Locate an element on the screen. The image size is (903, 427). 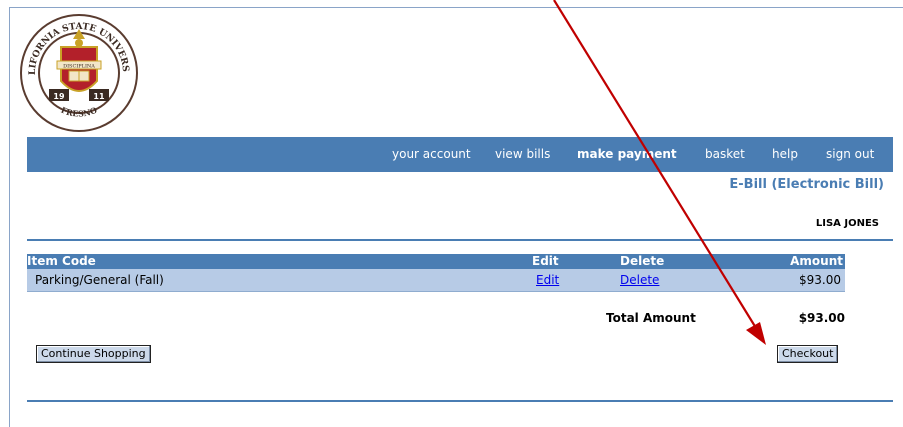
header-item-code: Item Code is located at coordinates (61, 261).